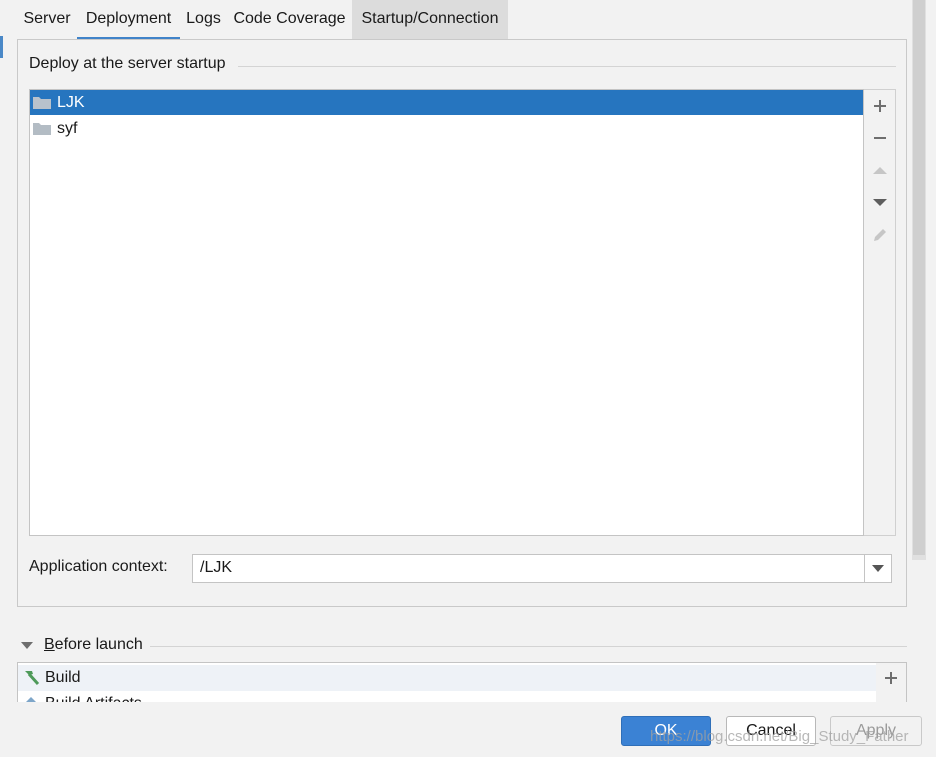 Image resolution: width=936 pixels, height=757 pixels. Describe the element at coordinates (567, 66) in the screenshot. I see `group-separator` at that location.